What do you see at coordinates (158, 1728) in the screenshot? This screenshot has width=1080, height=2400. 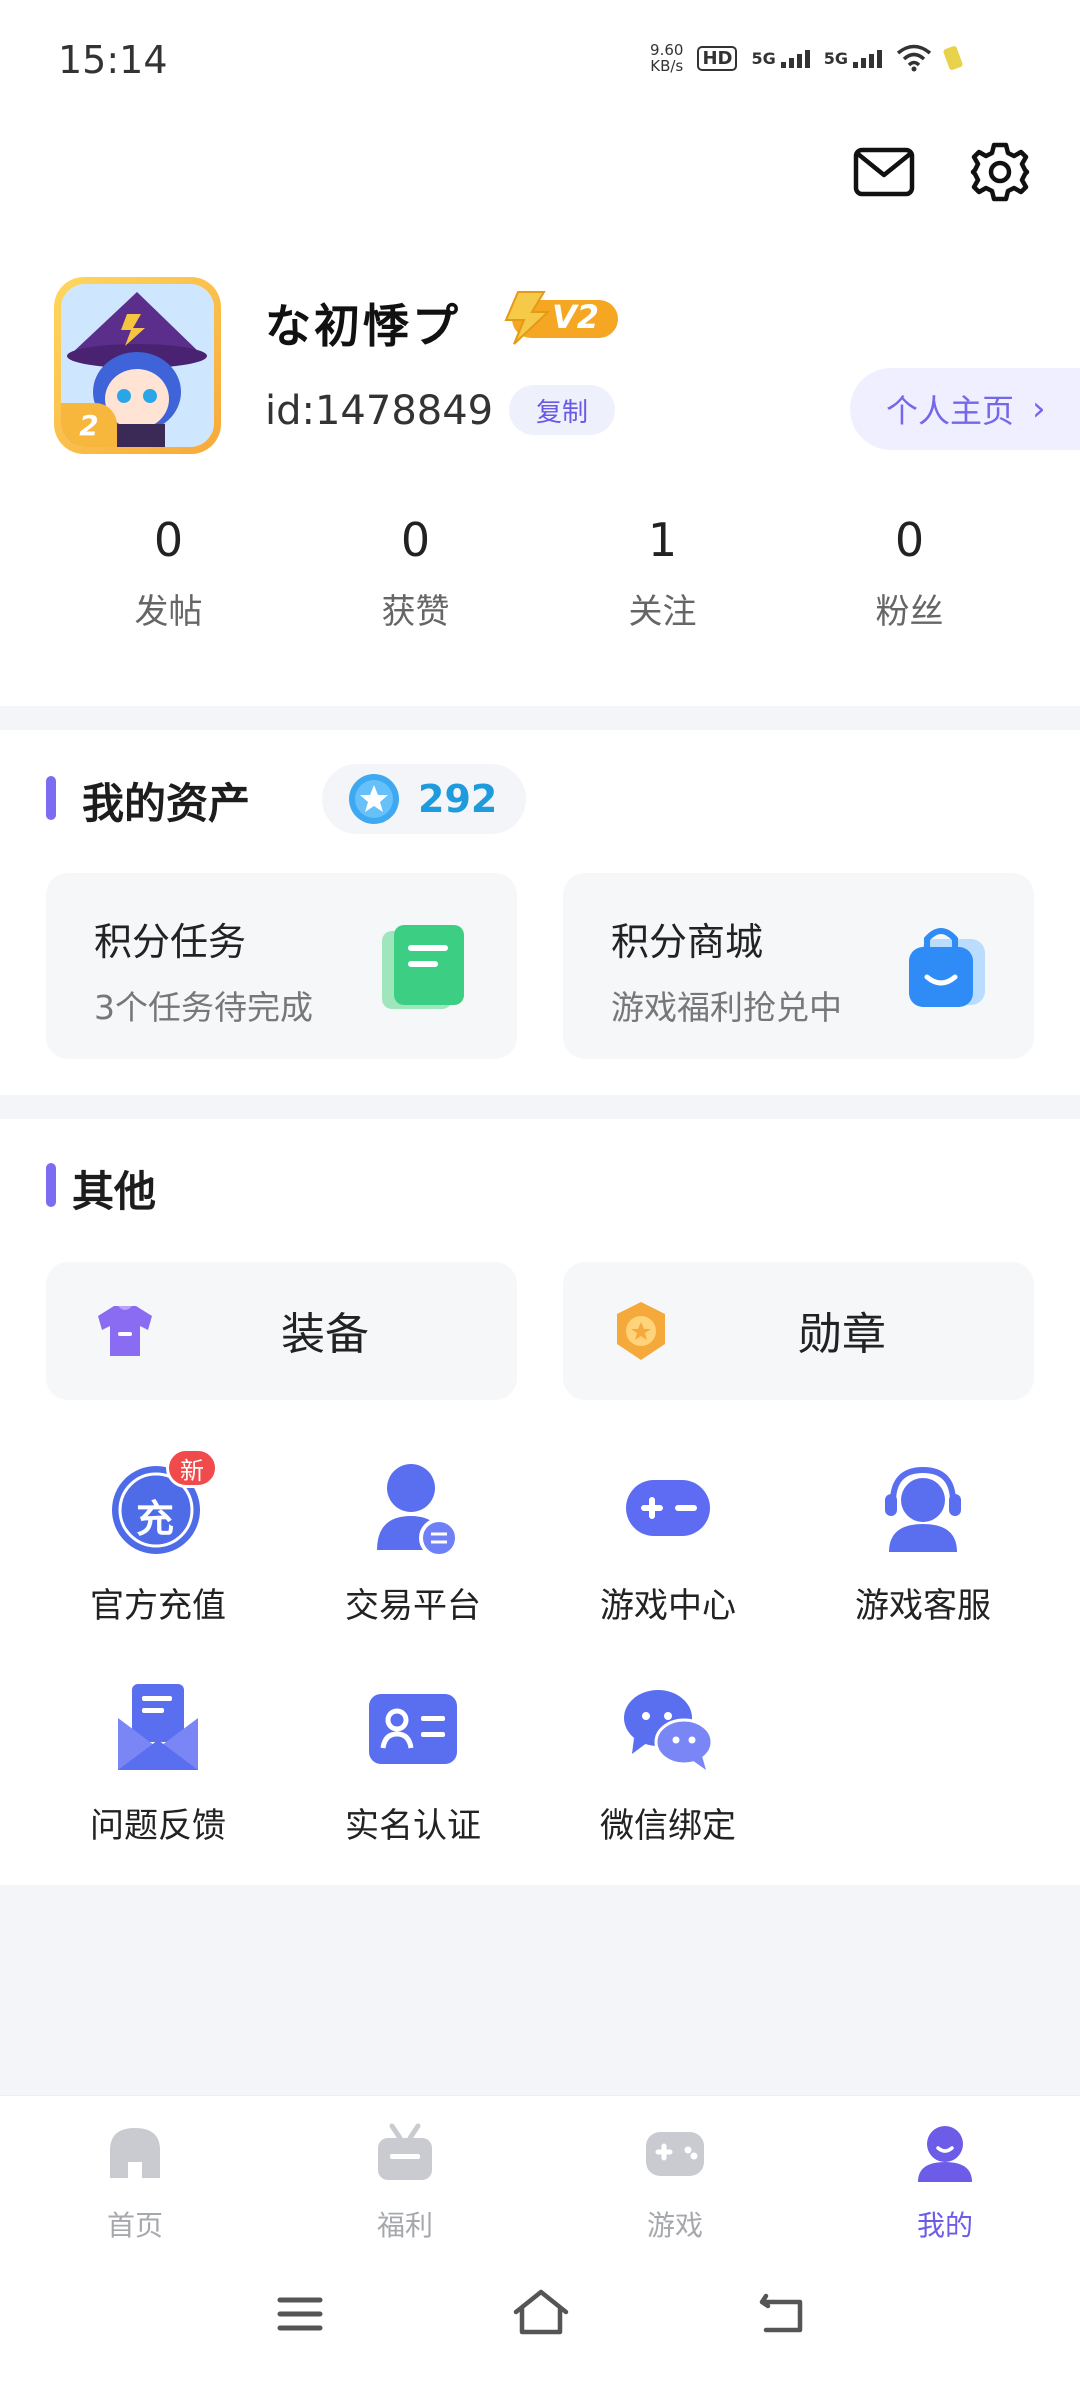 I see `feedback-envelope-icon` at bounding box center [158, 1728].